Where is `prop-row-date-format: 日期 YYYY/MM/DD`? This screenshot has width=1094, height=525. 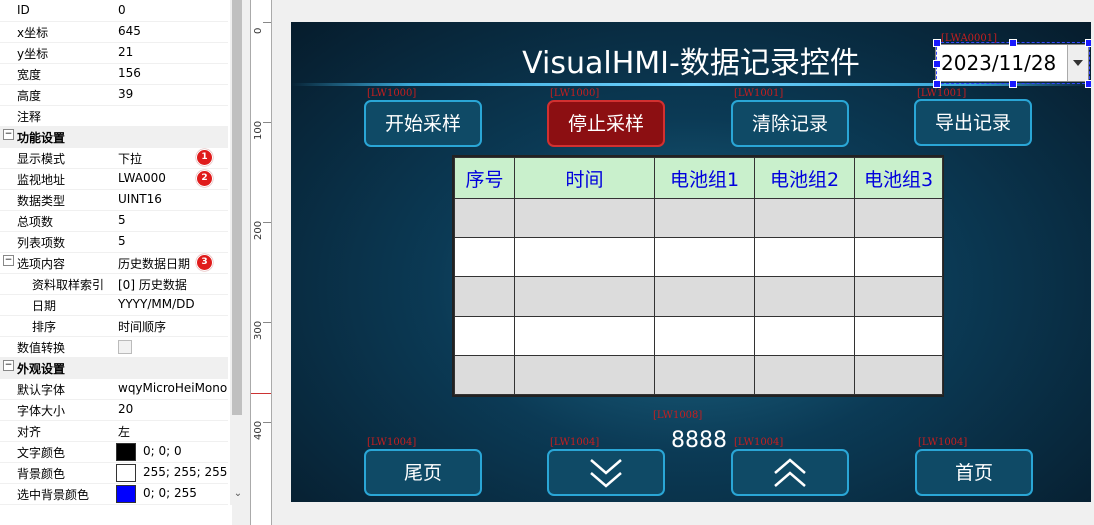 prop-row-date-format: 日期 YYYY/MM/DD is located at coordinates (114, 305).